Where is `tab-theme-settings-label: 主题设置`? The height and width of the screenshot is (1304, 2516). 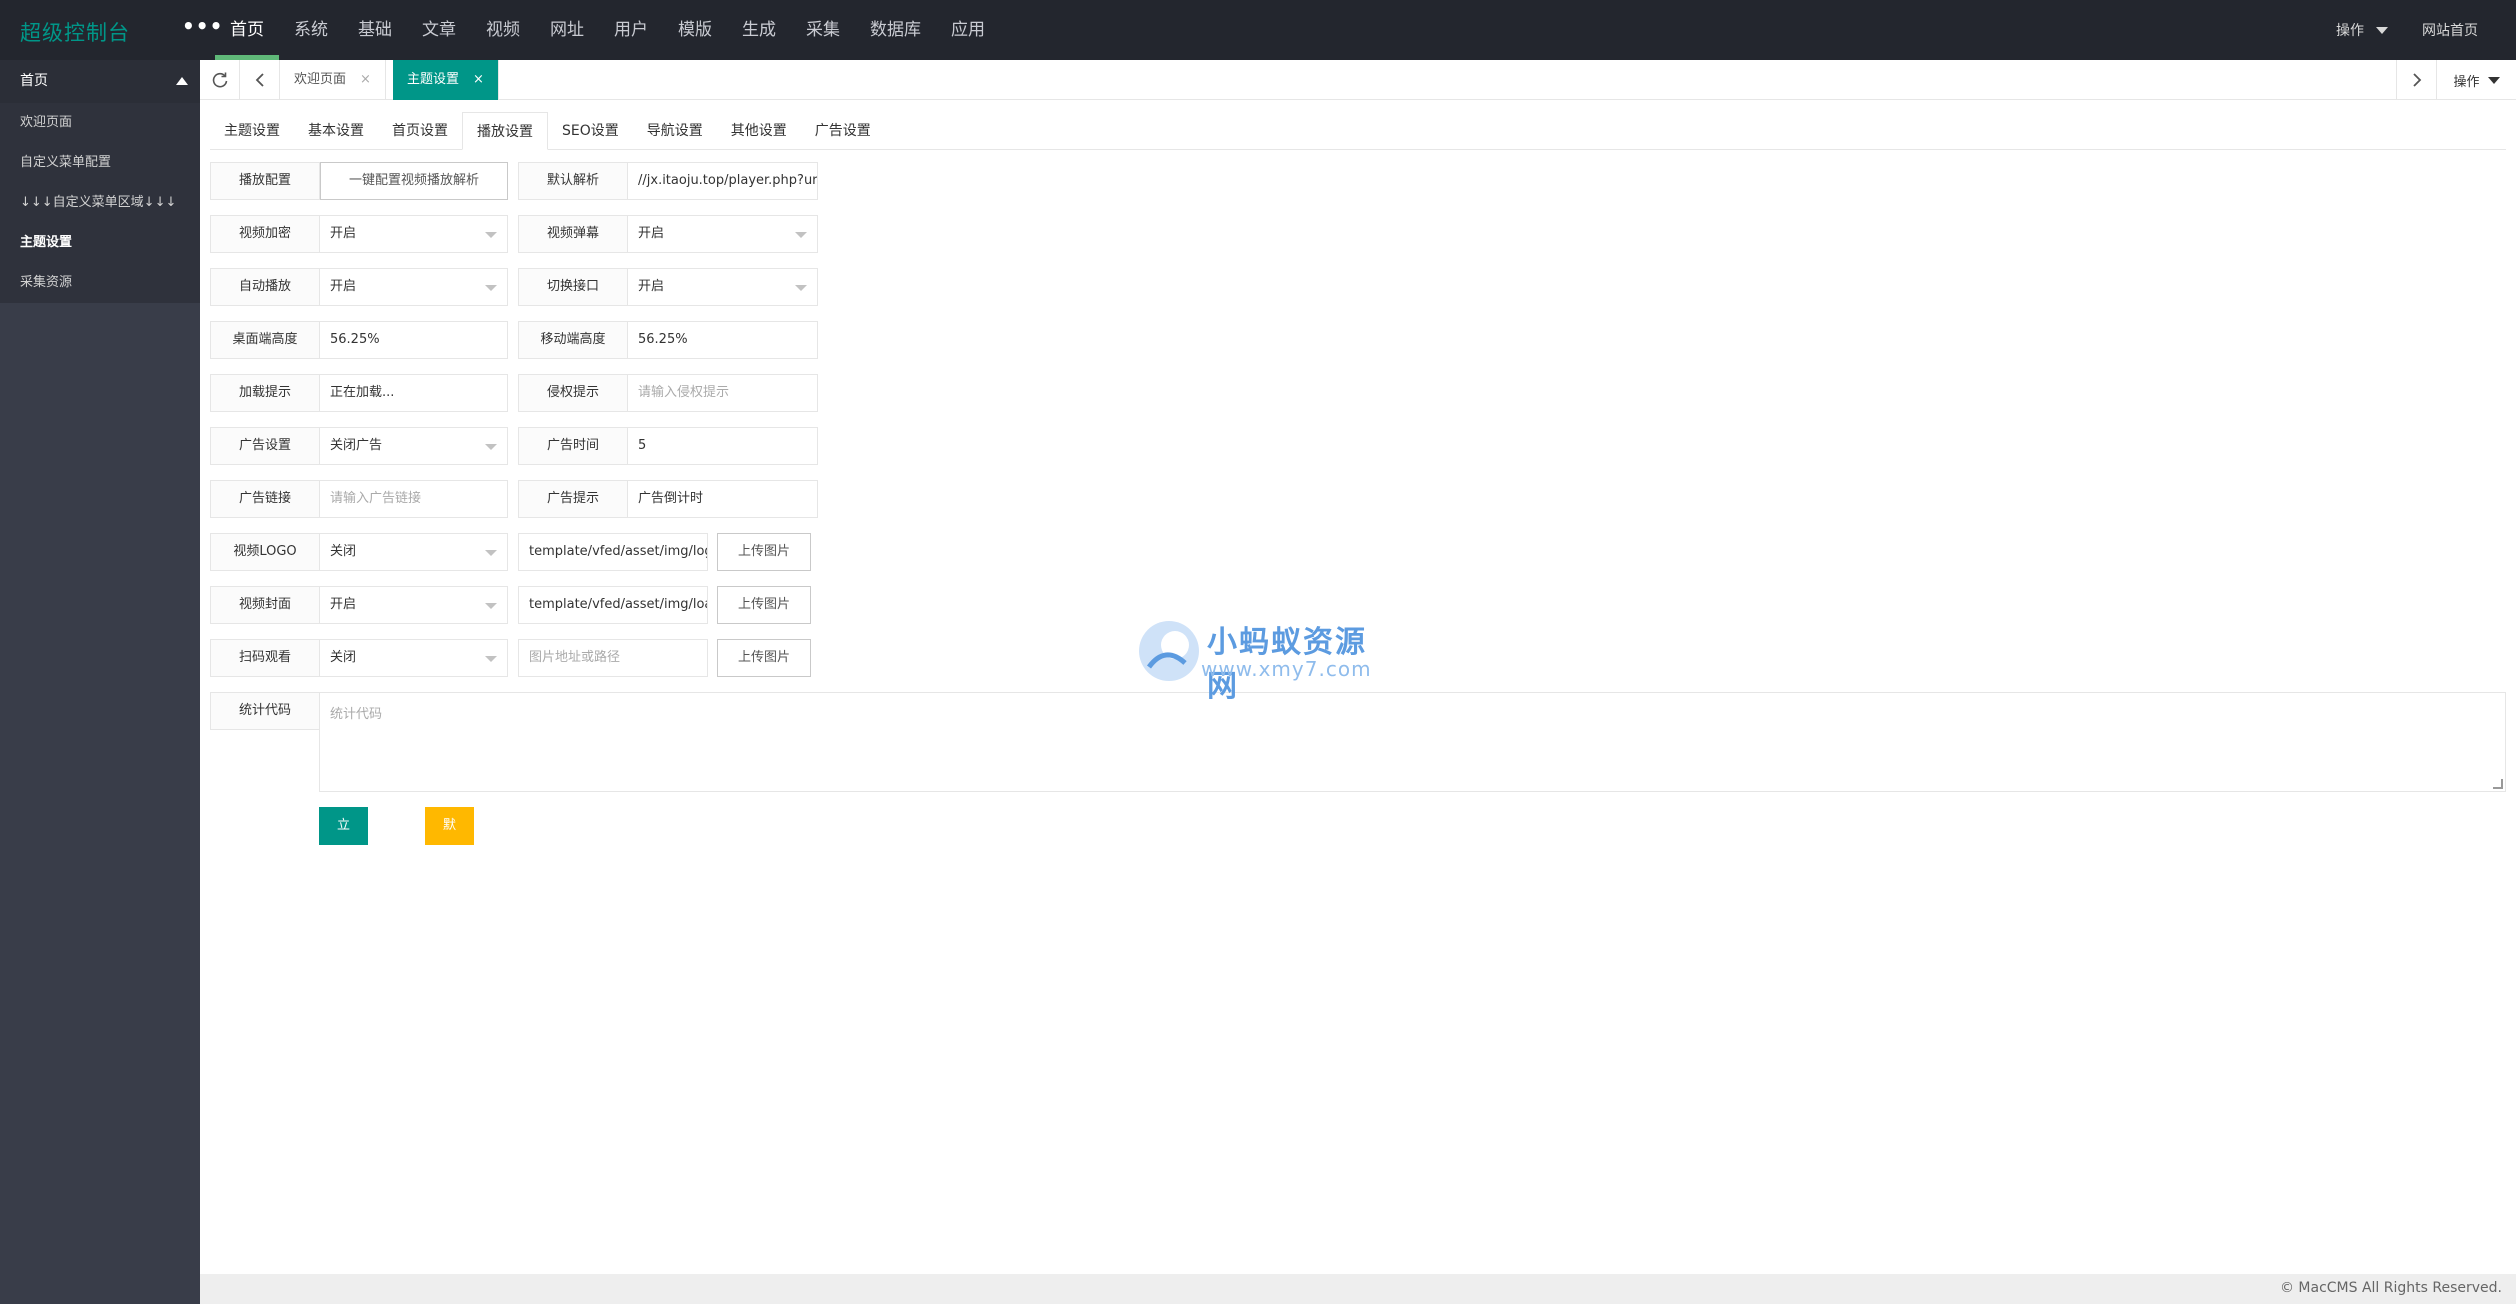 tab-theme-settings-label: 主题设置 is located at coordinates (433, 79).